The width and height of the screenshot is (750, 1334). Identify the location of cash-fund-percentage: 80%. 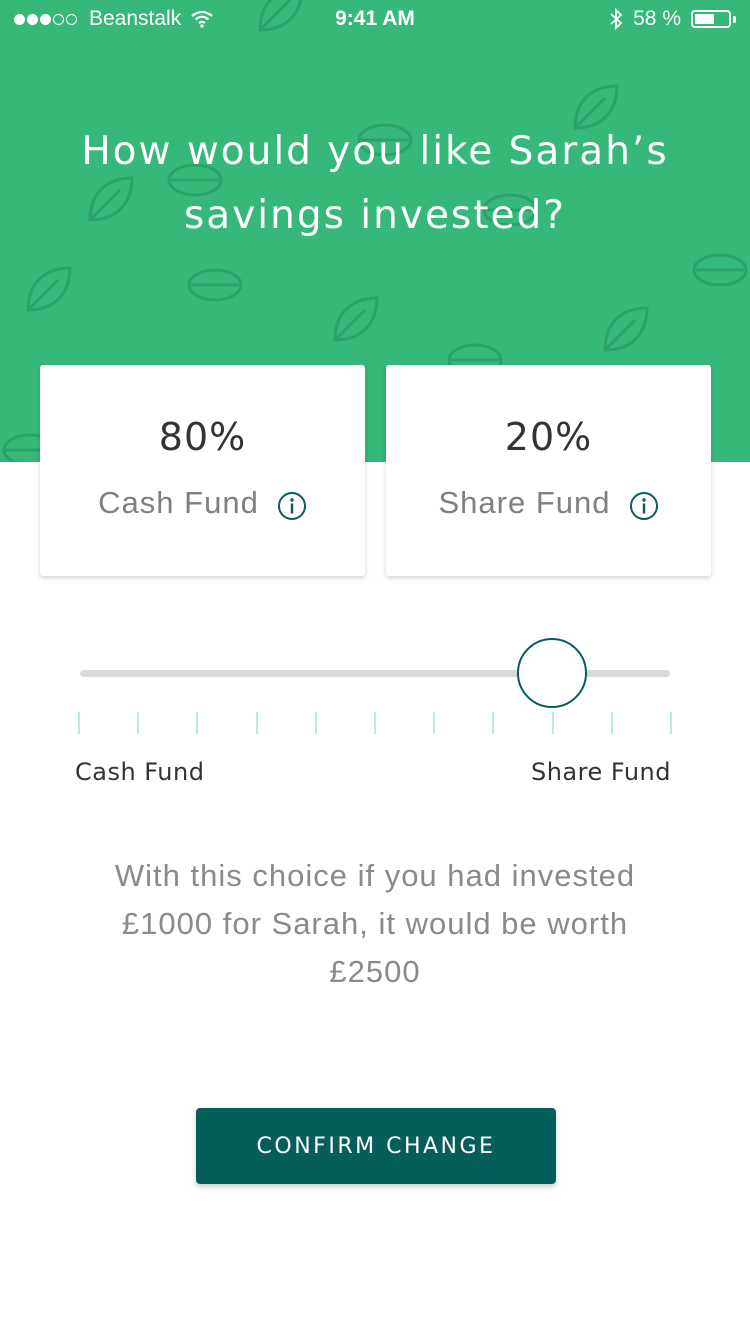
(202, 437).